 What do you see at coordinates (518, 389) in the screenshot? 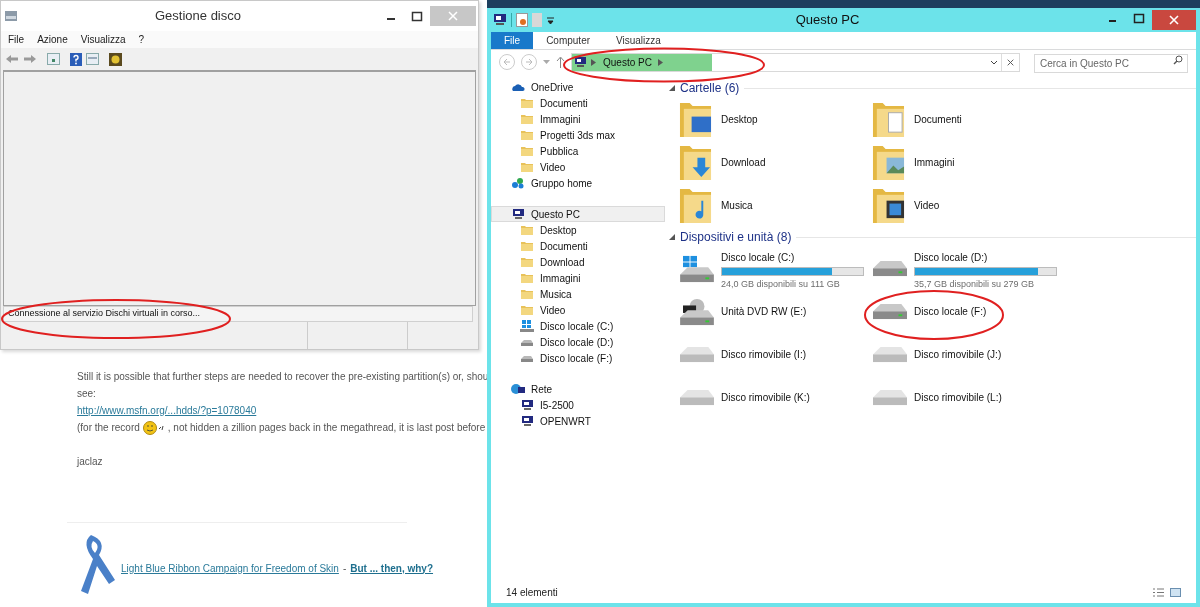
I see `network-icon` at bounding box center [518, 389].